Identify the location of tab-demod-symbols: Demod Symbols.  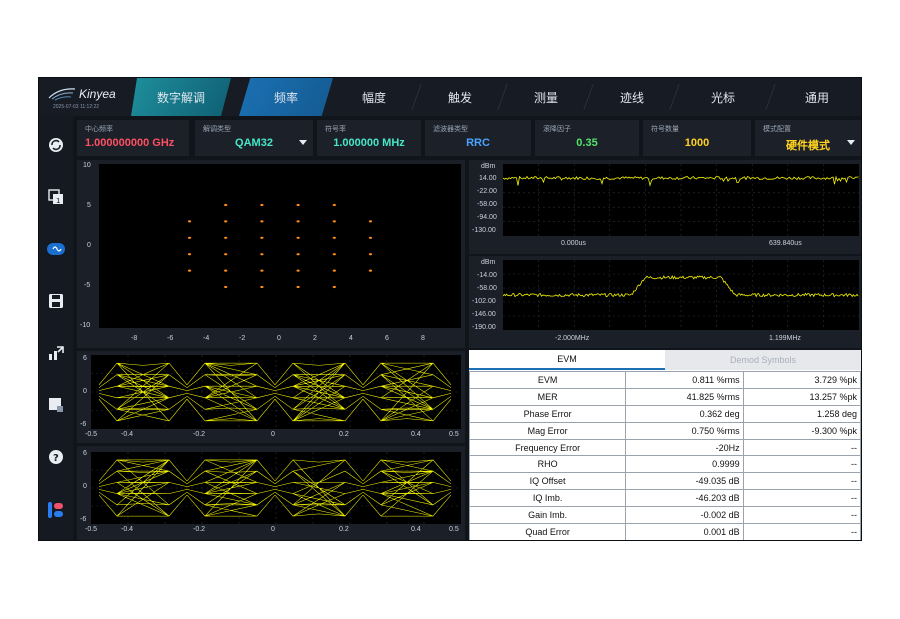
(763, 360).